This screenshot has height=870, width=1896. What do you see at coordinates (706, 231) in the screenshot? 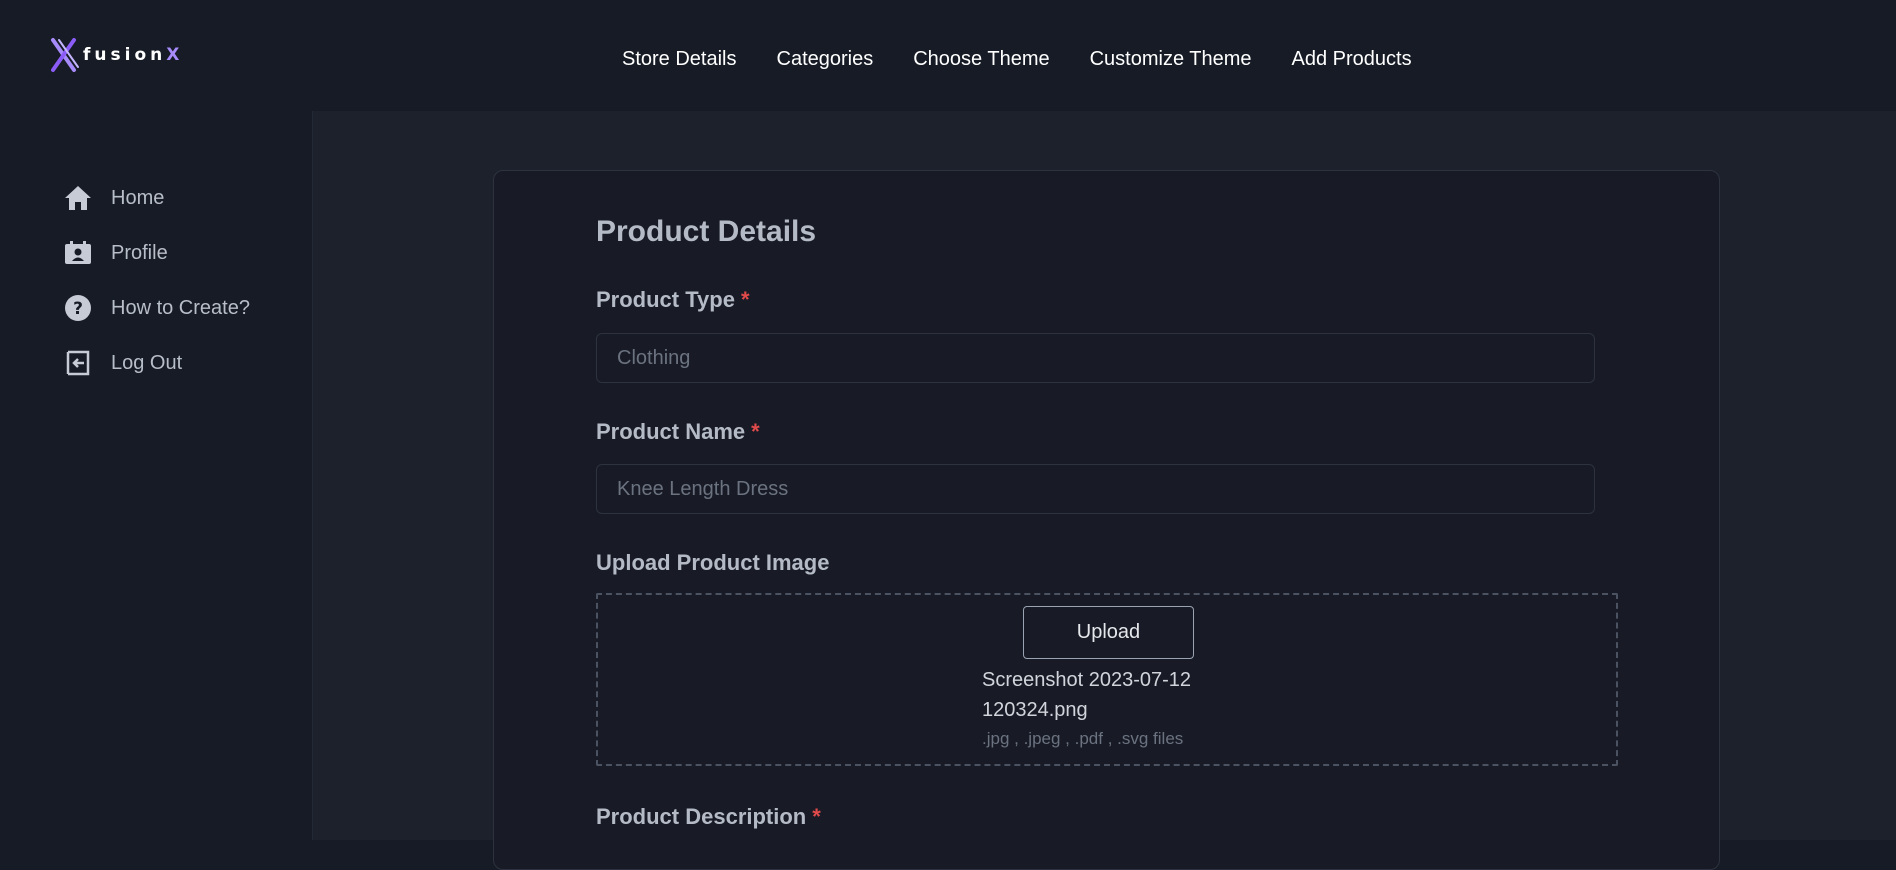
I see `page-title: Product Details` at bounding box center [706, 231].